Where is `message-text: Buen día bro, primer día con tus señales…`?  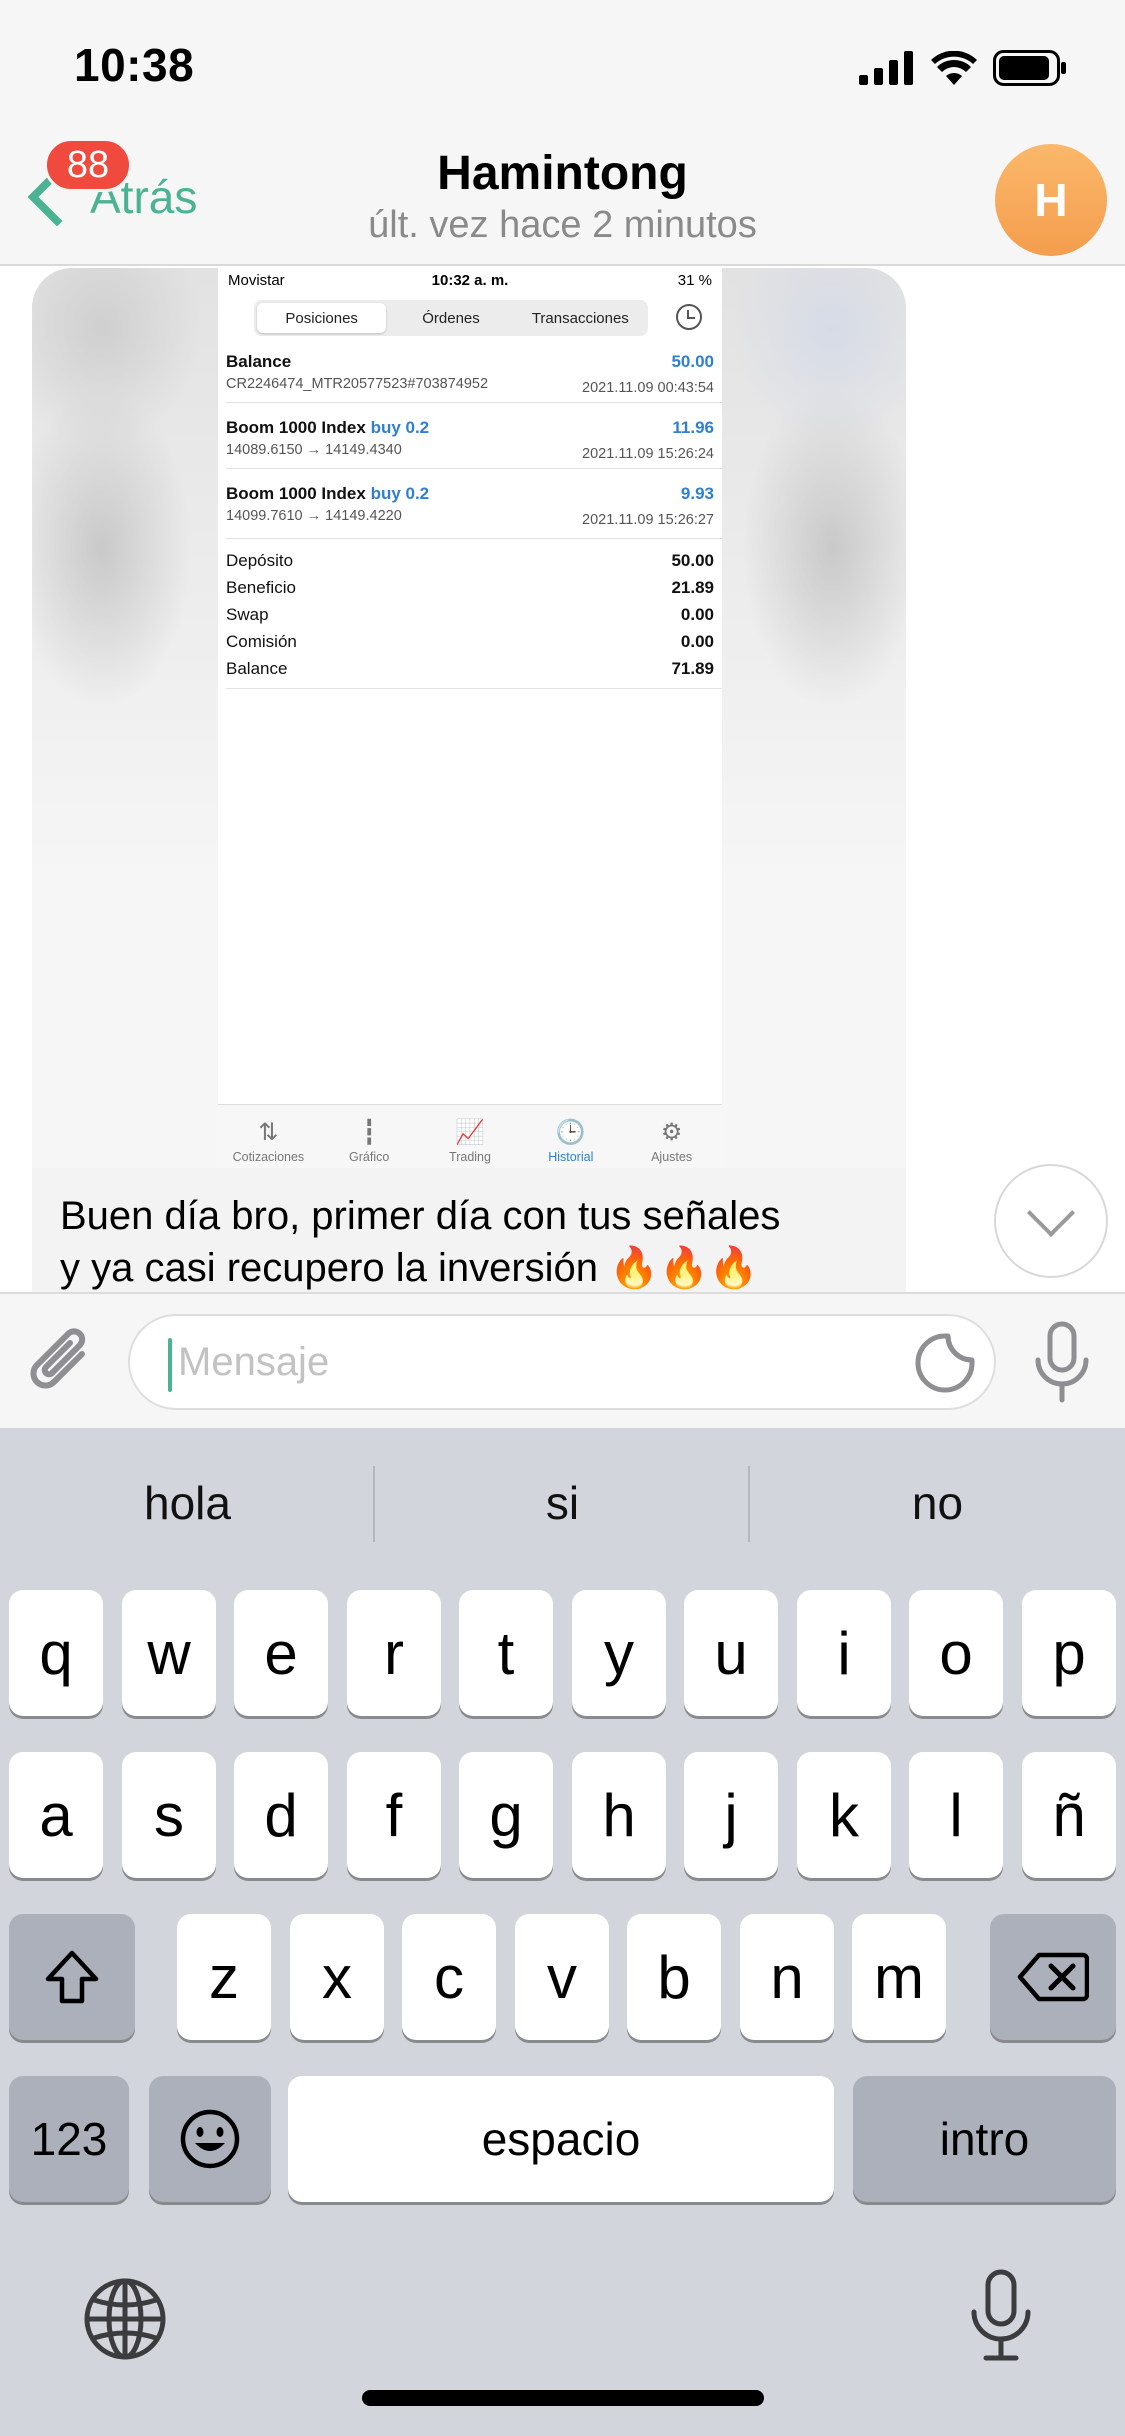
message-text: Buen día bro, primer día con tus señales… is located at coordinates (469, 1230).